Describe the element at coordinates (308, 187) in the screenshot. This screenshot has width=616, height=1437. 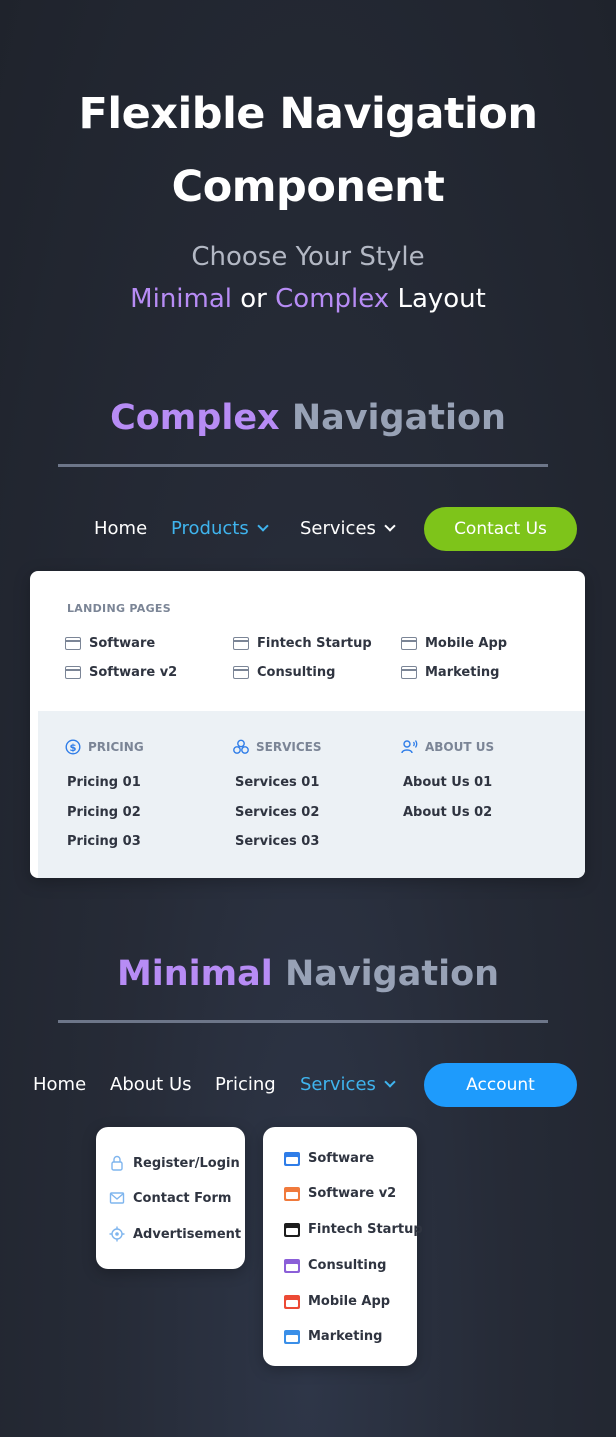
I see `hero-title-line2: Component` at that location.